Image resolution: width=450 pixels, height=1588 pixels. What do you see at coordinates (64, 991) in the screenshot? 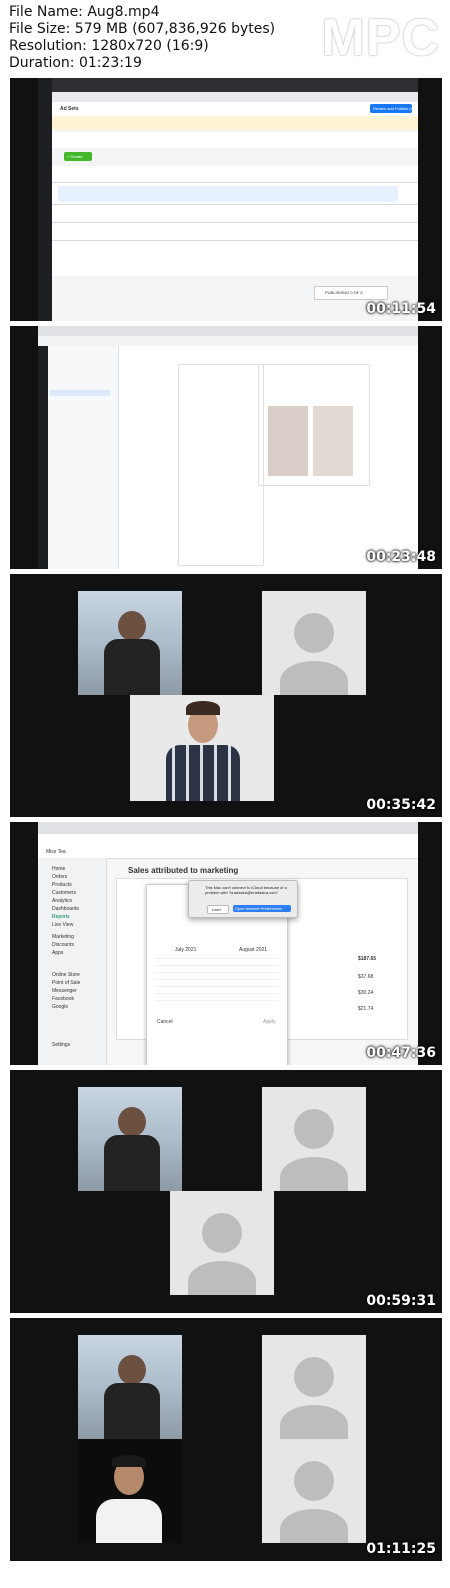
I see `nav-messenger: Messenger` at bounding box center [64, 991].